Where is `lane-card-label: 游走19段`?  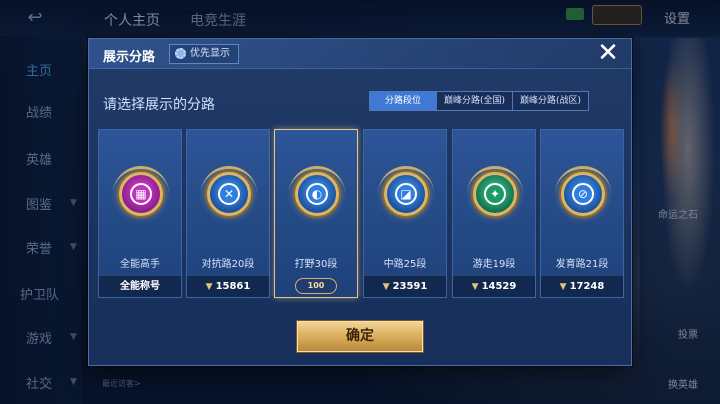
lane-card-label: 游走19段 is located at coordinates (494, 264).